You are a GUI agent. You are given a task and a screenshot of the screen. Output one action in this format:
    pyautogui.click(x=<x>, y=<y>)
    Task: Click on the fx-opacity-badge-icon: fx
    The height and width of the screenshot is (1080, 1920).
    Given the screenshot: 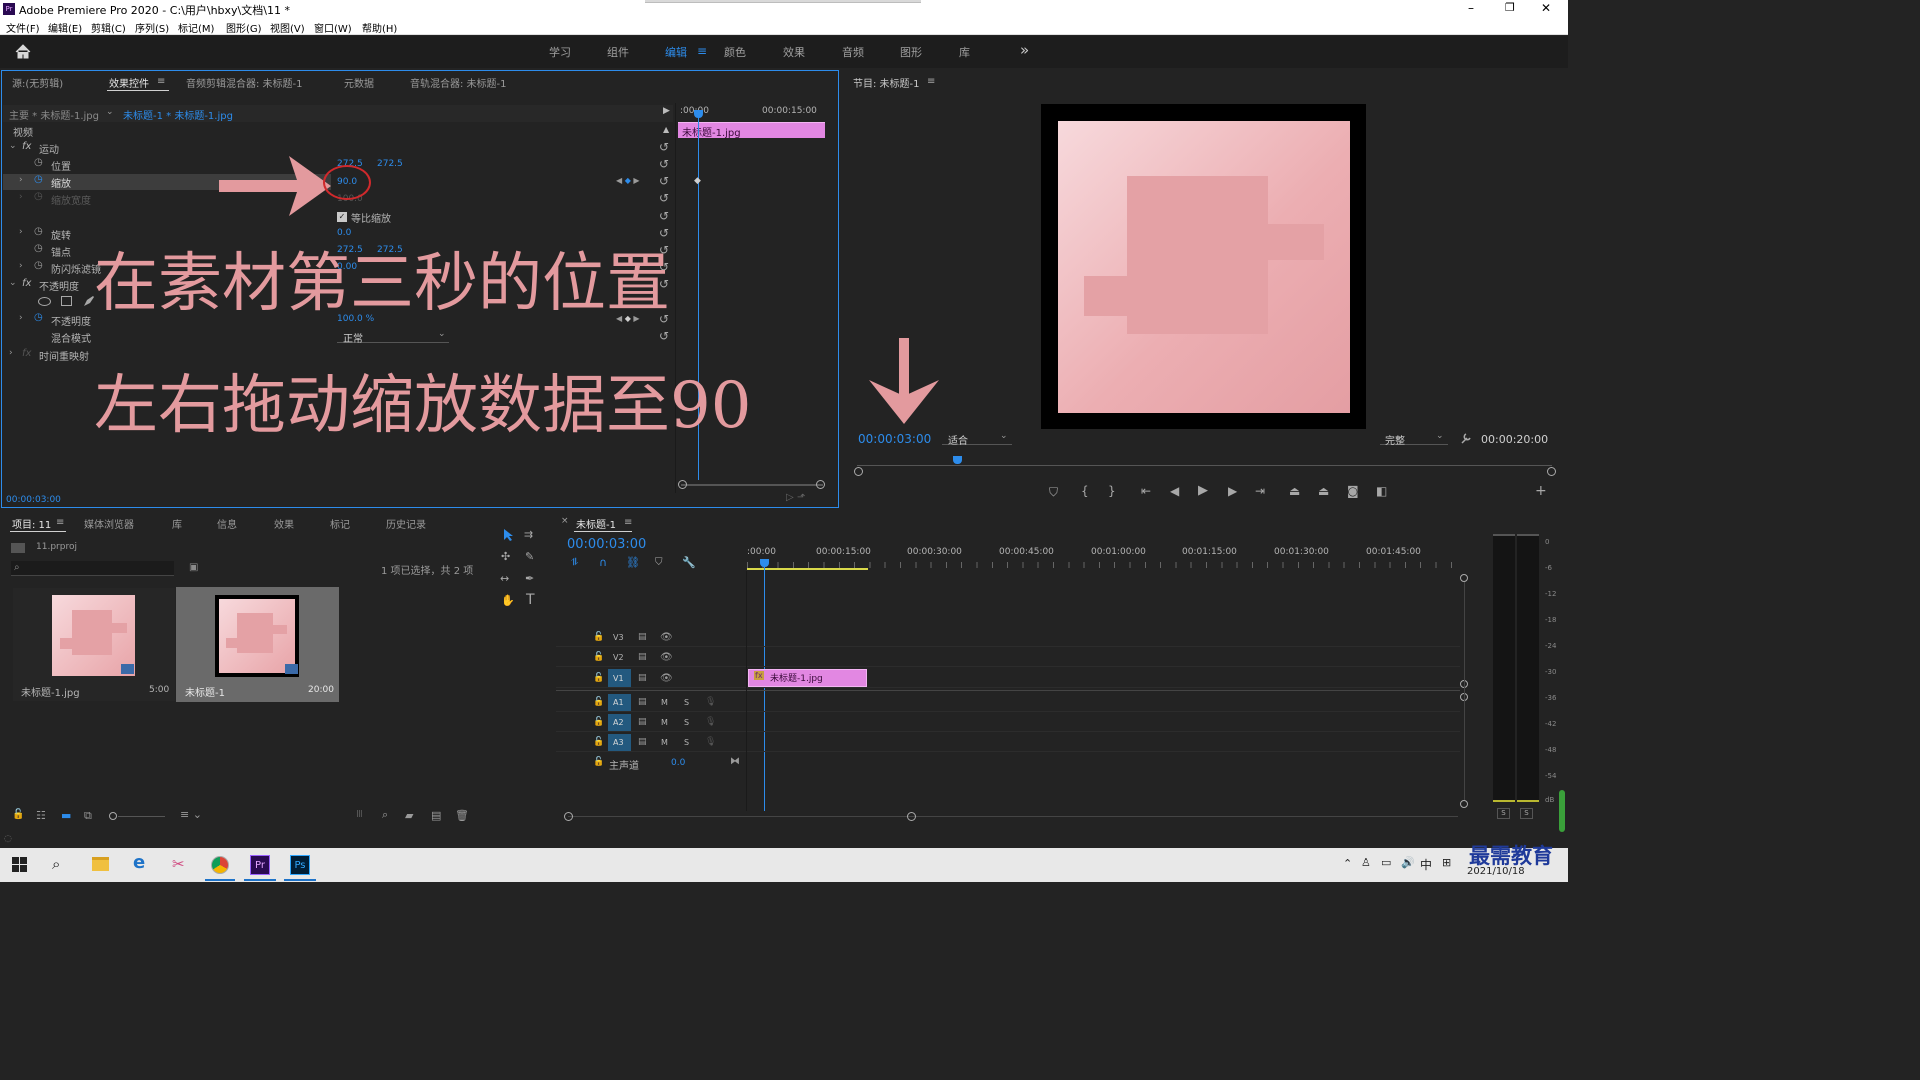 What is the action you would take?
    pyautogui.click(x=26, y=283)
    